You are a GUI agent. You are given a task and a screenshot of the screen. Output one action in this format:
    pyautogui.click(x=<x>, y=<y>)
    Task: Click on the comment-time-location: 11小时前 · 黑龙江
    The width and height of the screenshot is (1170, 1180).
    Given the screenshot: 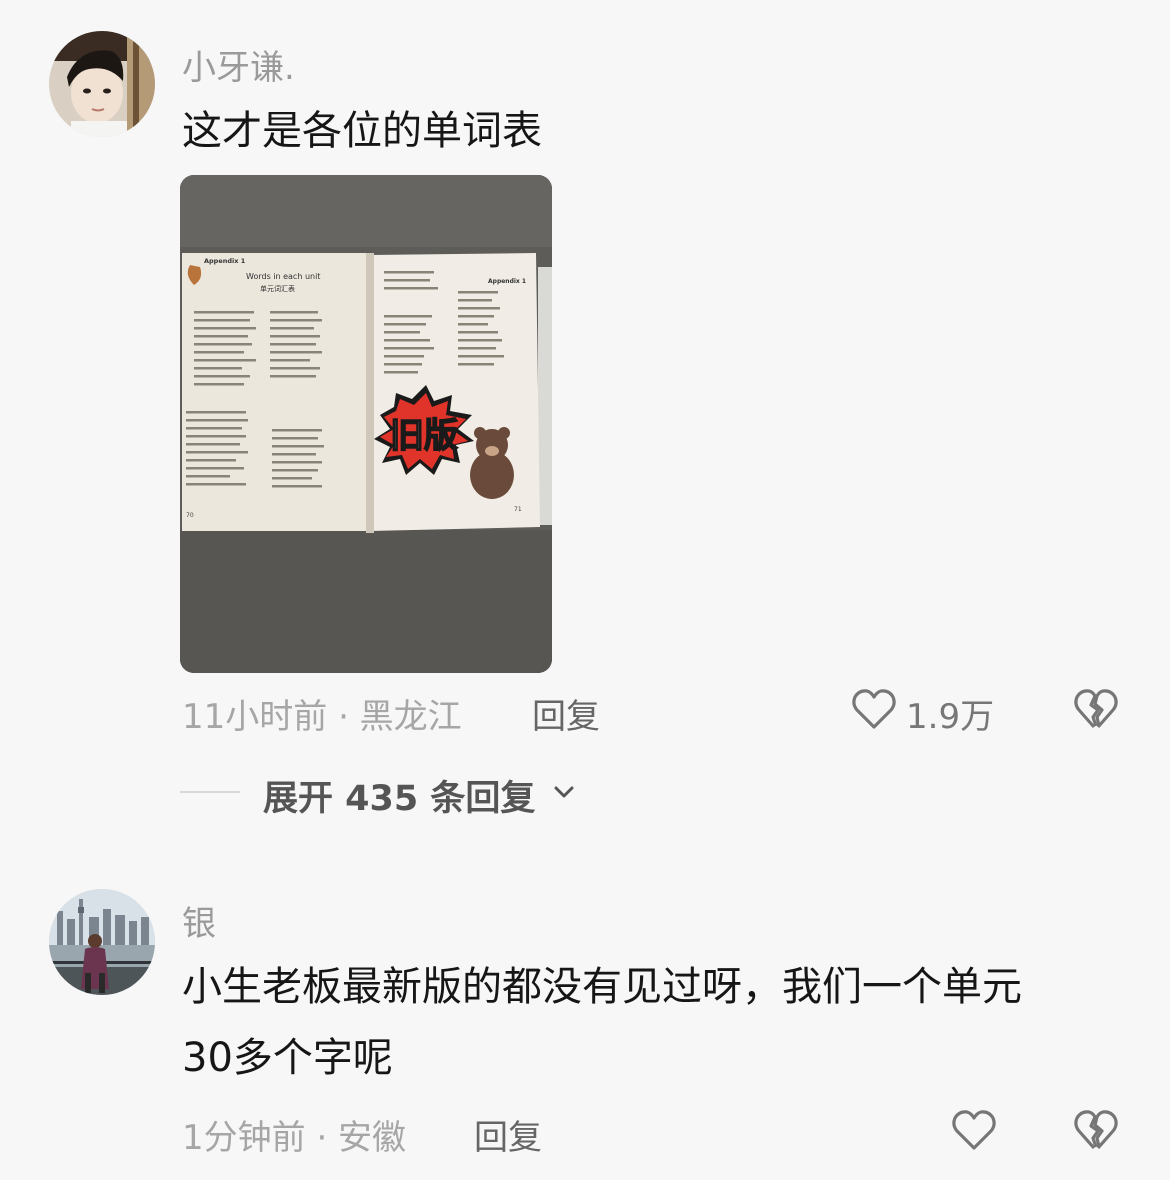 What is the action you would take?
    pyautogui.click(x=322, y=717)
    